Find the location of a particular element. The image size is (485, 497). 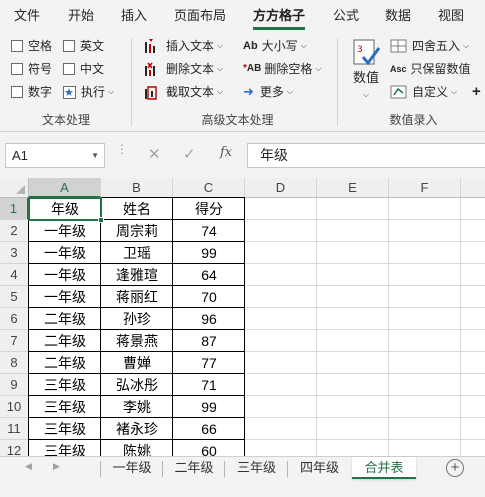

option-english: 英文 is located at coordinates (83, 46).